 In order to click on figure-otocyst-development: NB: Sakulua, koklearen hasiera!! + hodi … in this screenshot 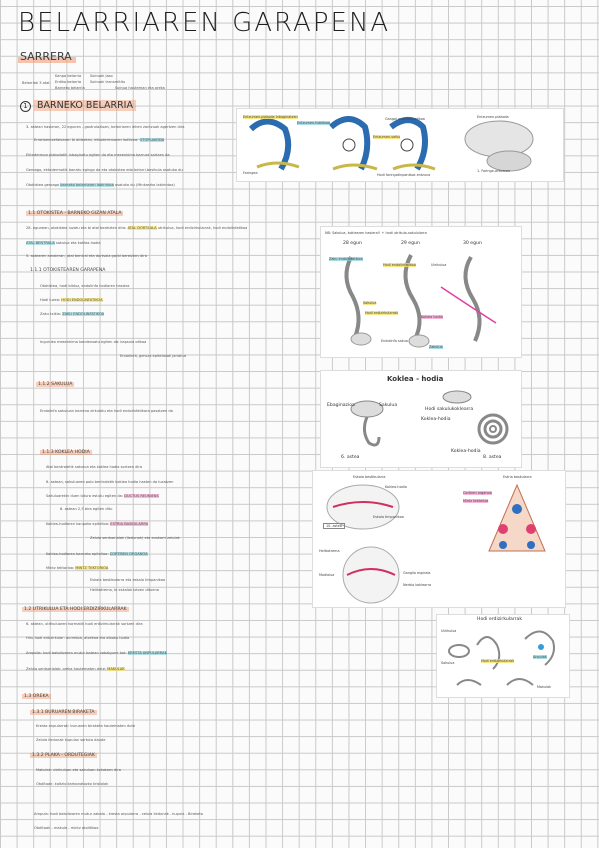, I will do `click(421, 292)`.